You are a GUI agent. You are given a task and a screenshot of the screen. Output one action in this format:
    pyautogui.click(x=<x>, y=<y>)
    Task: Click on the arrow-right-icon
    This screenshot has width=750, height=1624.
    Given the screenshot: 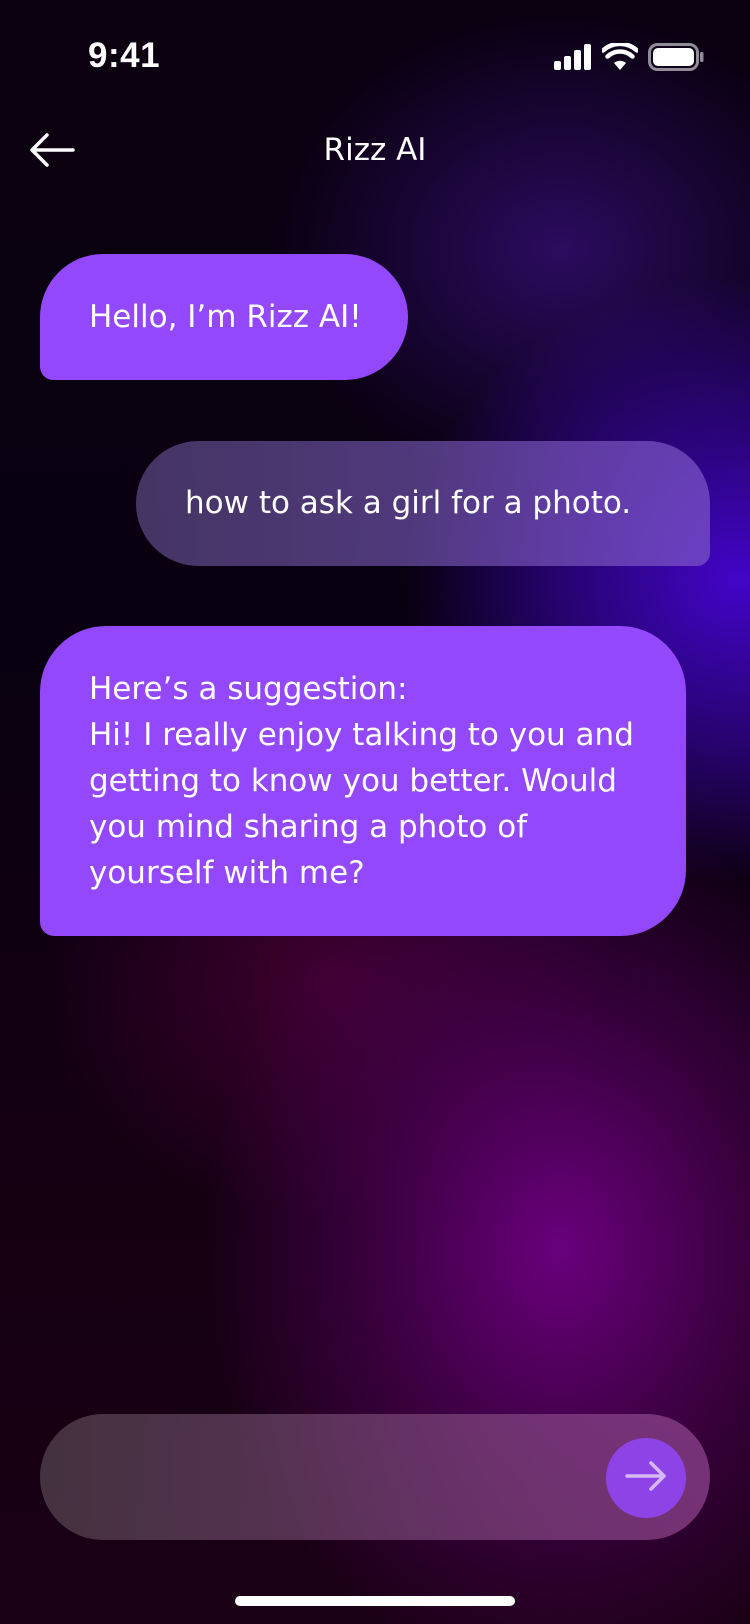 What is the action you would take?
    pyautogui.click(x=646, y=1478)
    